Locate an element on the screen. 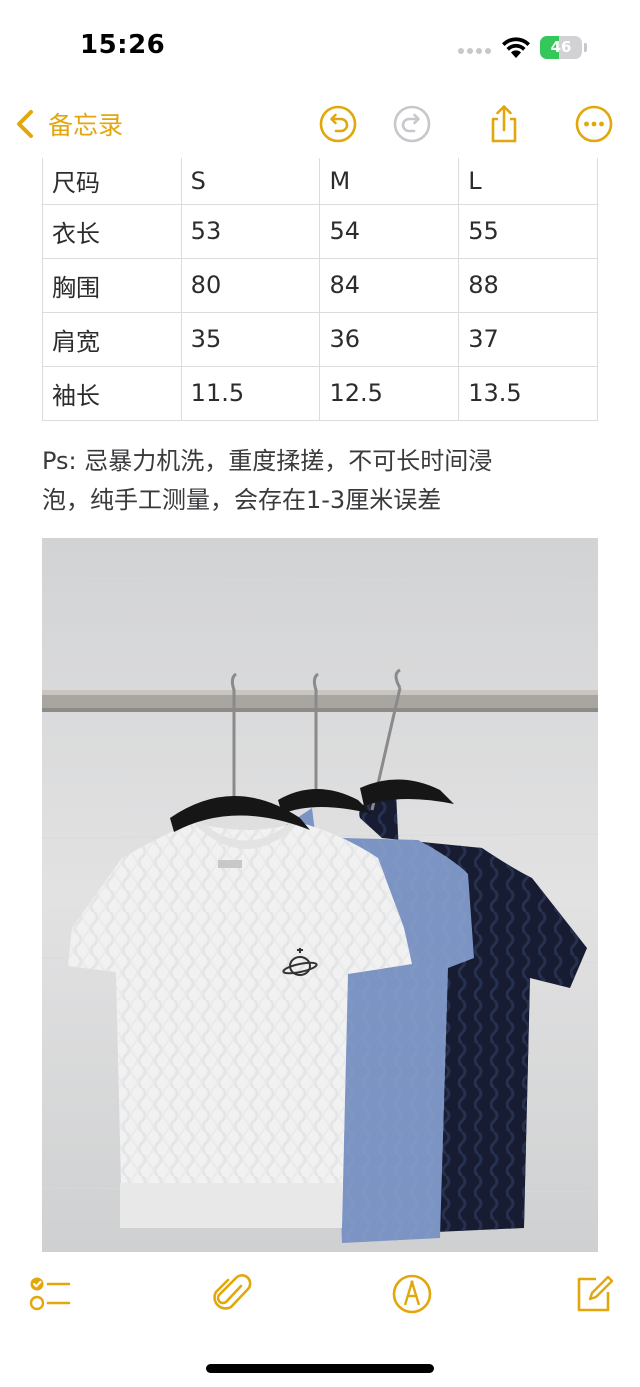 Image resolution: width=640 pixels, height=1387 pixels. checklist-icon is located at coordinates (50, 1294).